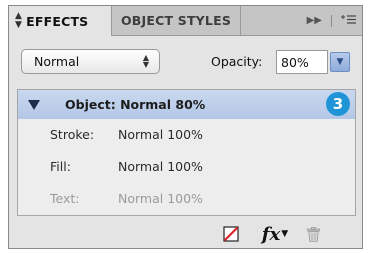 Image resolution: width=369 pixels, height=253 pixels. What do you see at coordinates (90, 61) in the screenshot?
I see `blend-mode-select: Normal ▲ ▼` at bounding box center [90, 61].